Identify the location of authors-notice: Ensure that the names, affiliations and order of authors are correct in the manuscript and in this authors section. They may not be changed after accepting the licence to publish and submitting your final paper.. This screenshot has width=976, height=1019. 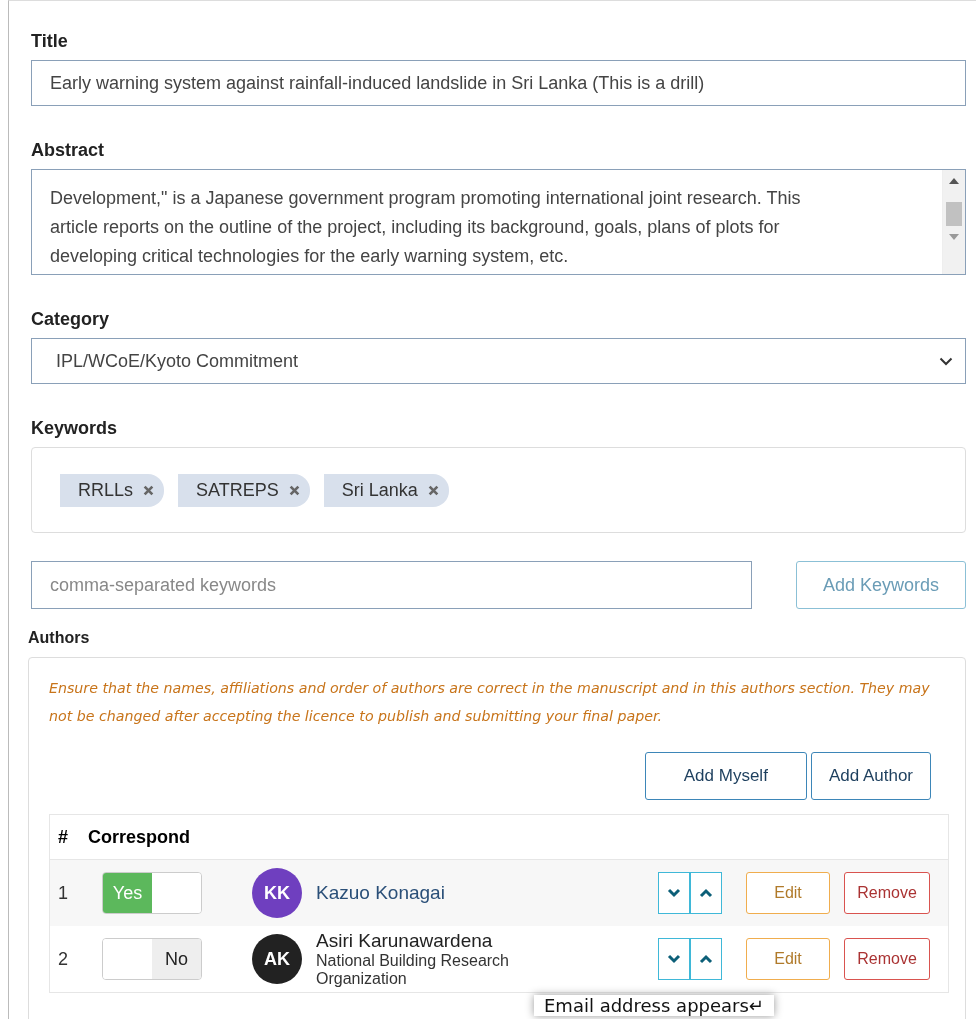
(490, 702).